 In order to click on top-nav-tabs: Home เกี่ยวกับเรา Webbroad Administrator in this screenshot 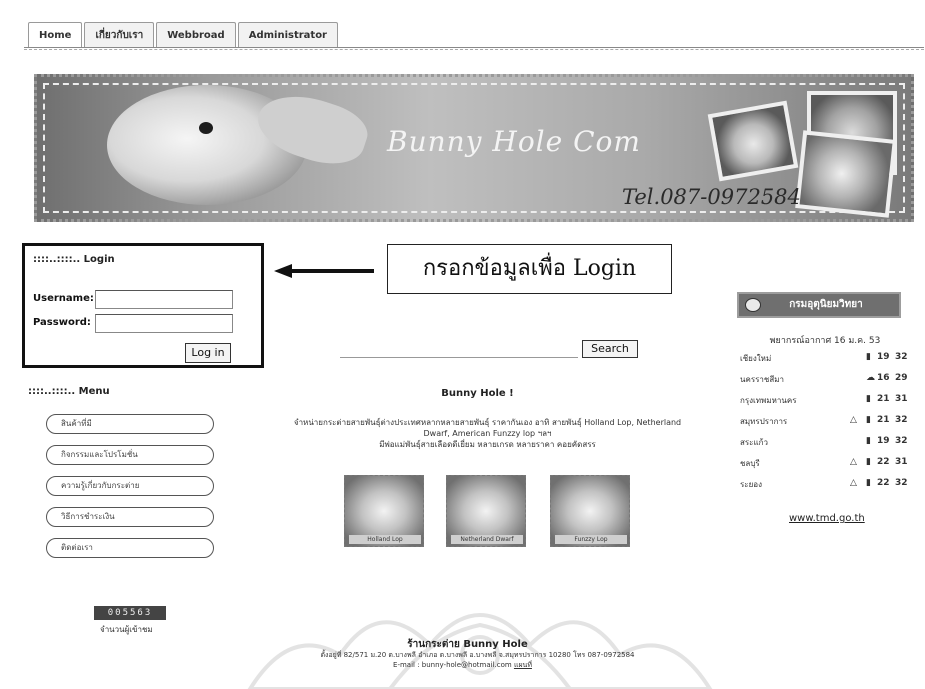, I will do `click(184, 35)`.